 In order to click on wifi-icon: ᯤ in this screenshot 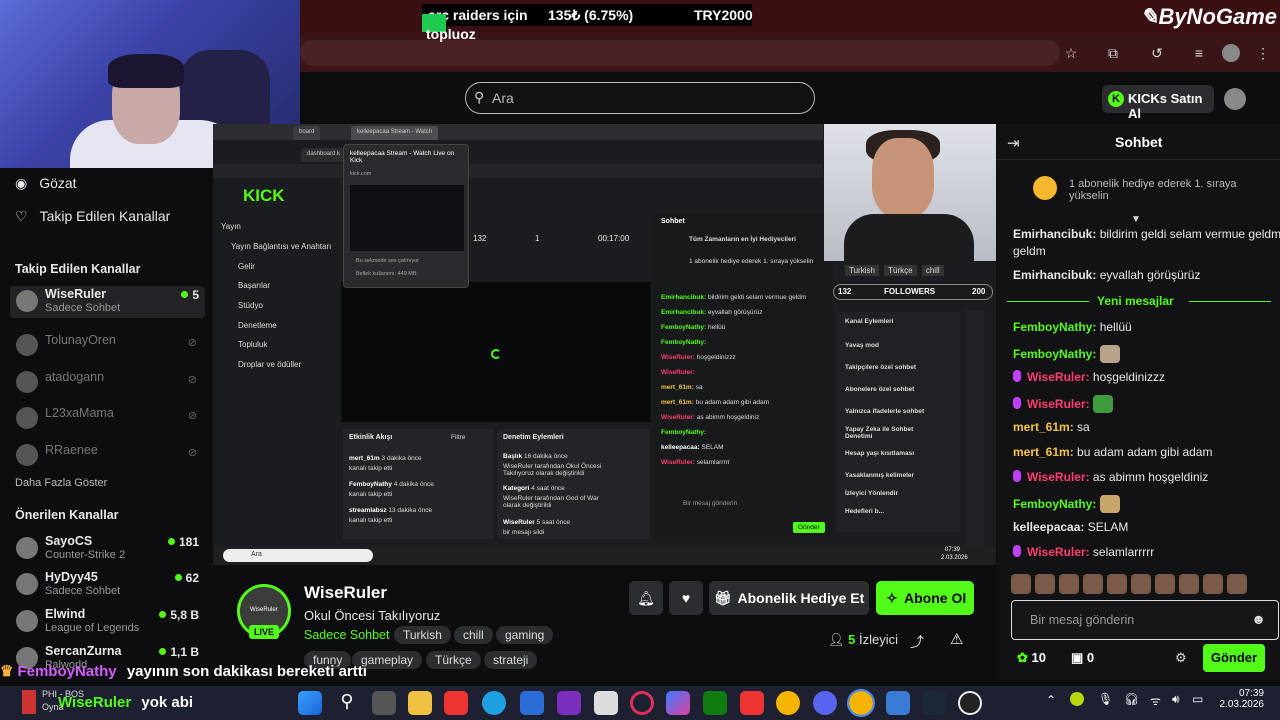, I will do `click(1155, 700)`.